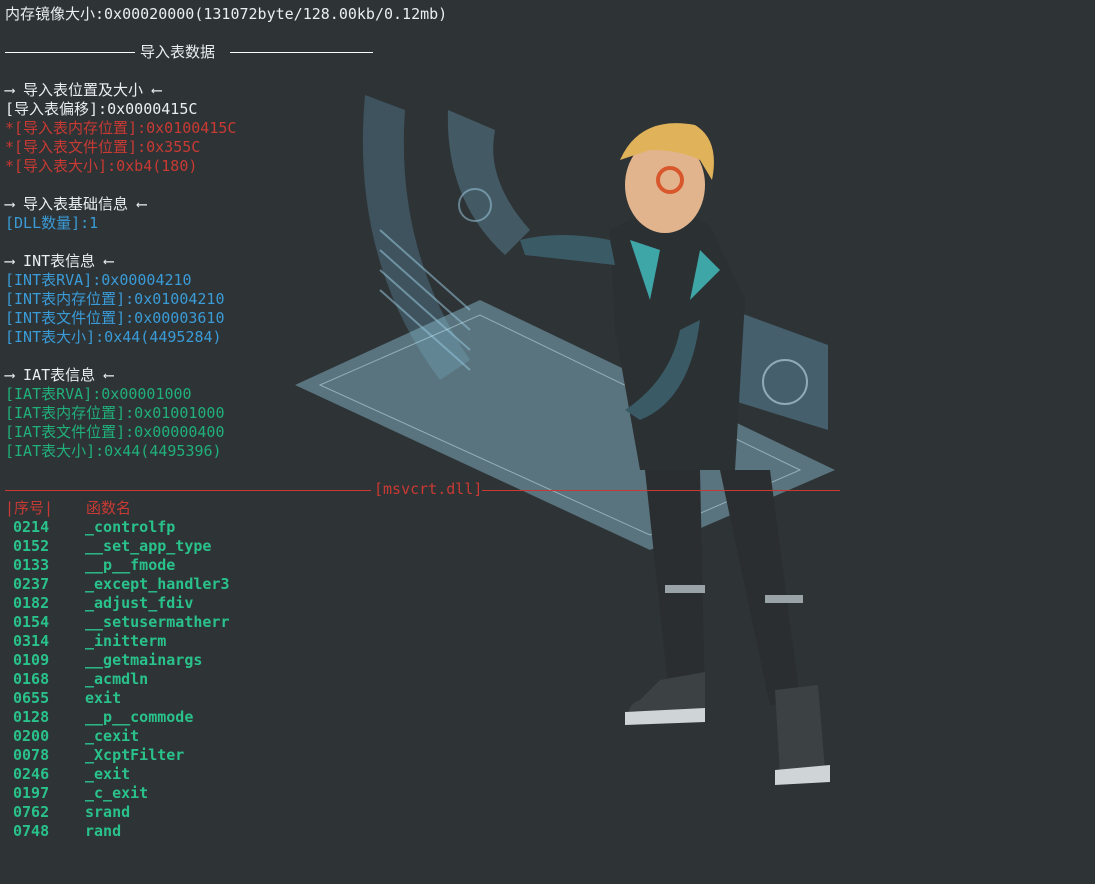 The width and height of the screenshot is (1095, 884). Describe the element at coordinates (29, 508) in the screenshot. I see `table-header-ordinal: |序号|` at that location.